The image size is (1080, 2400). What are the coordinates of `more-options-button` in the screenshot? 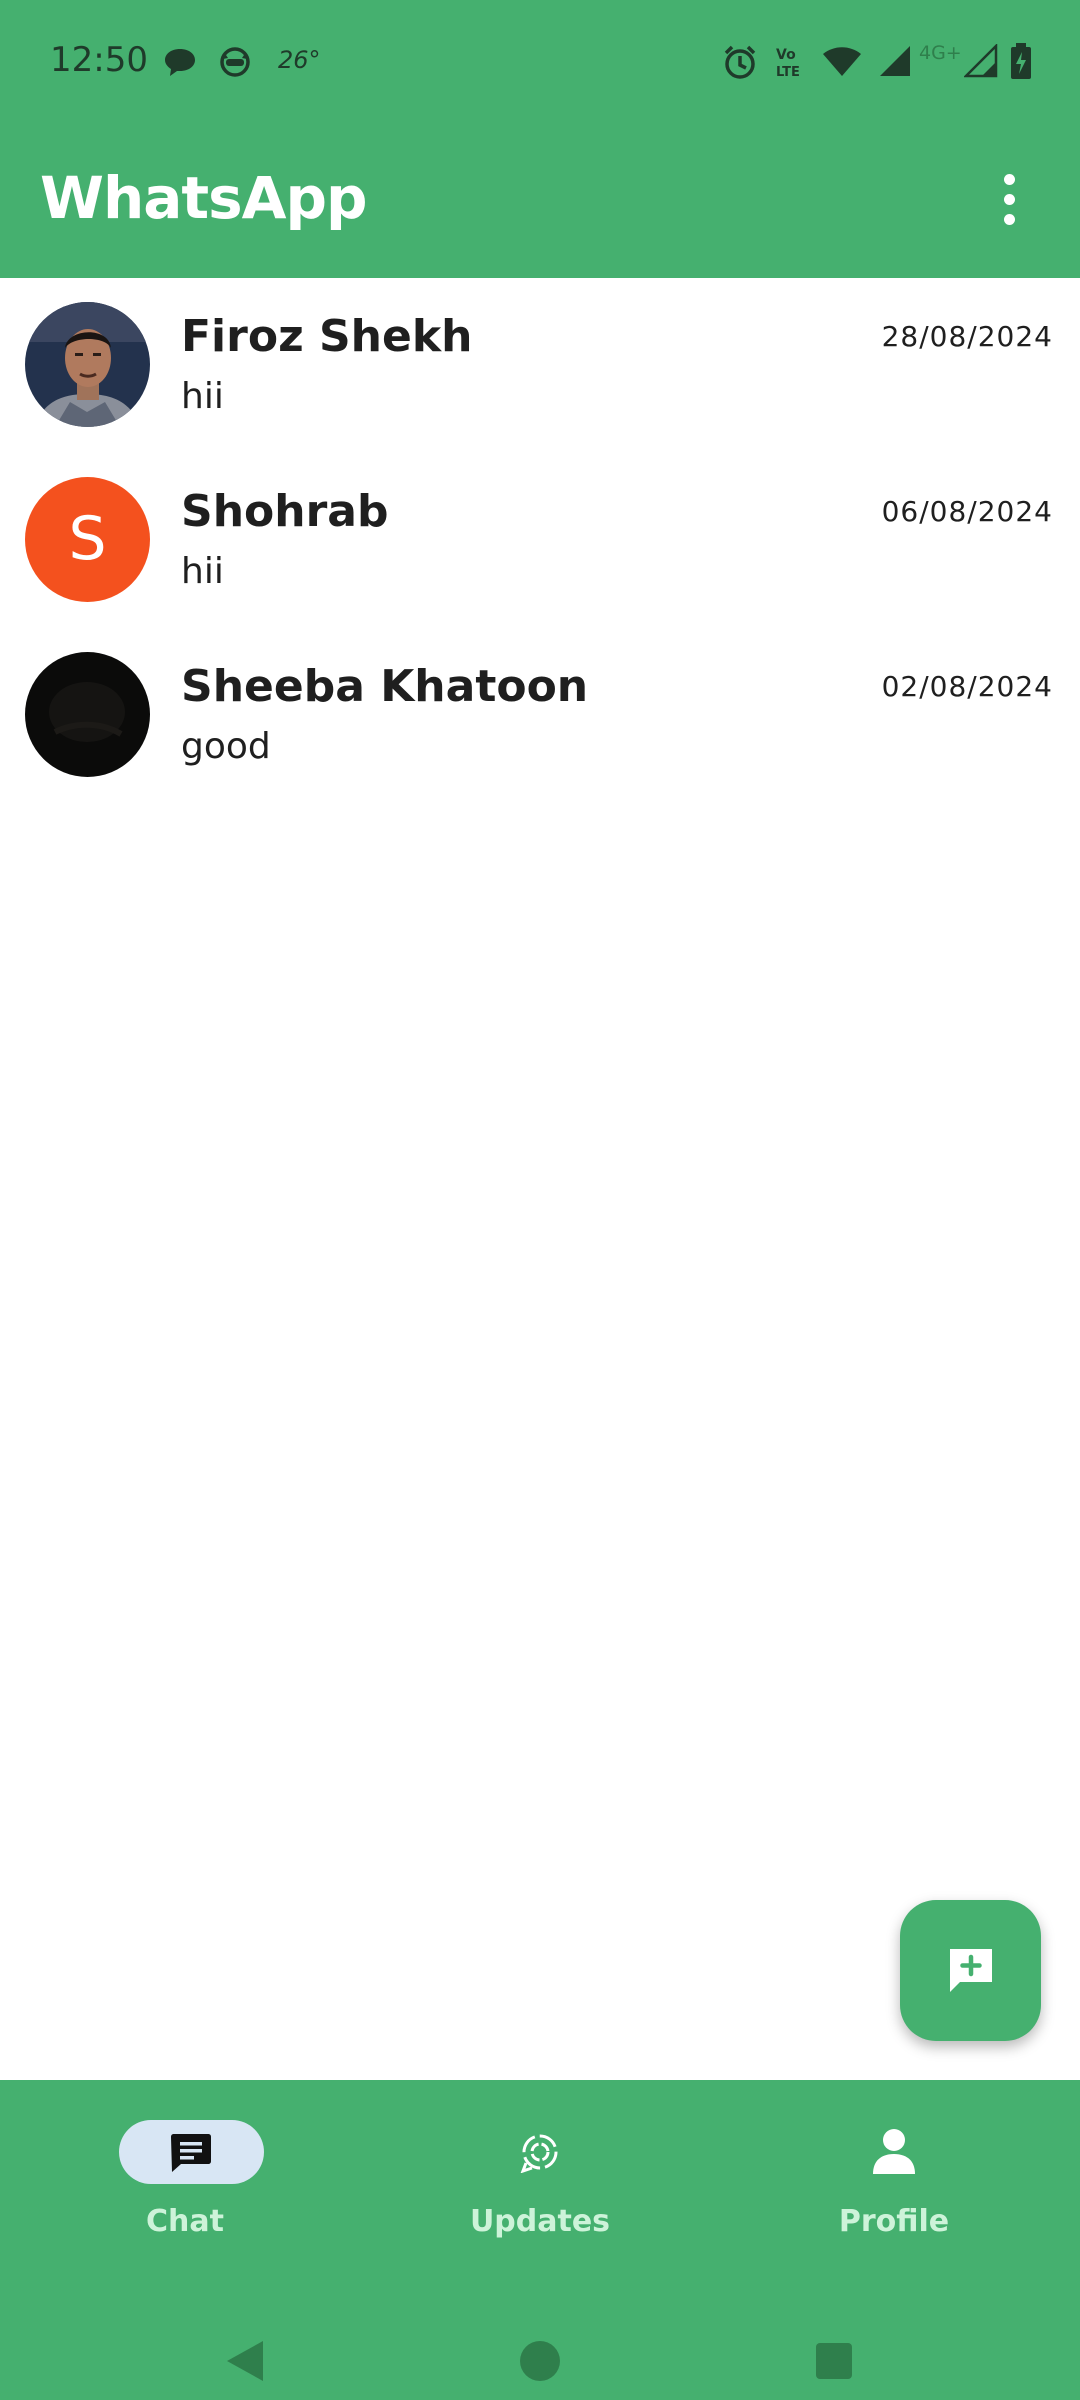 It's located at (1010, 202).